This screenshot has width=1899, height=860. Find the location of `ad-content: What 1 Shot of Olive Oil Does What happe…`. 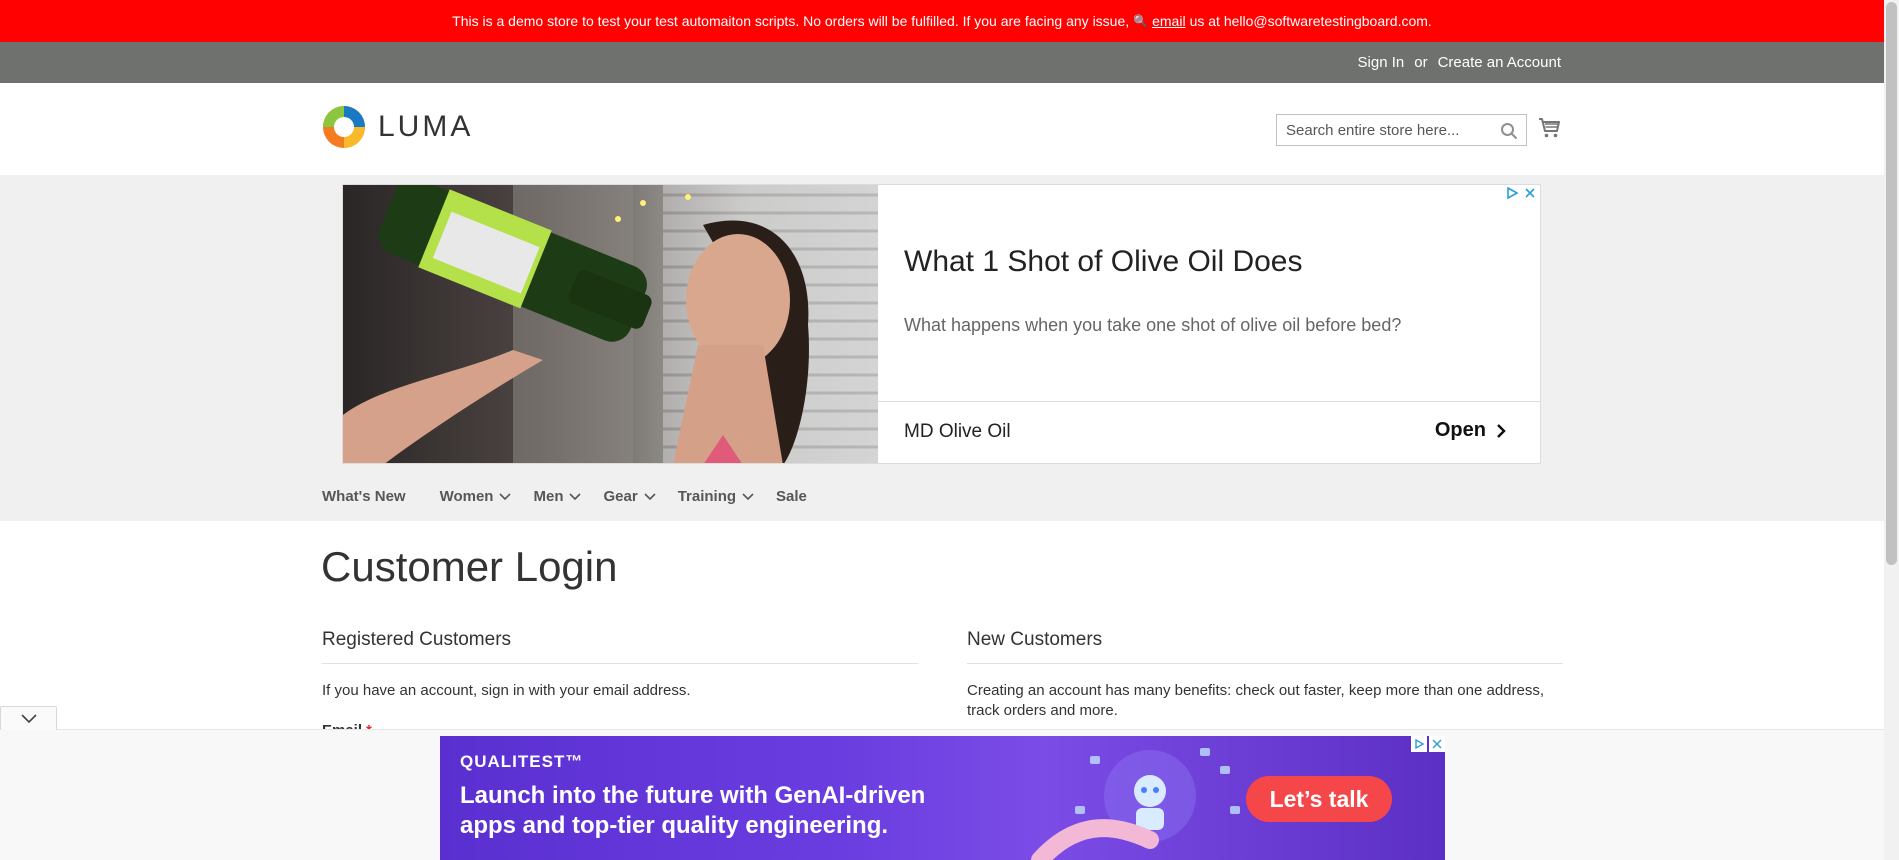

ad-content: What 1 Shot of Olive Oil Does What happe… is located at coordinates (1209, 324).